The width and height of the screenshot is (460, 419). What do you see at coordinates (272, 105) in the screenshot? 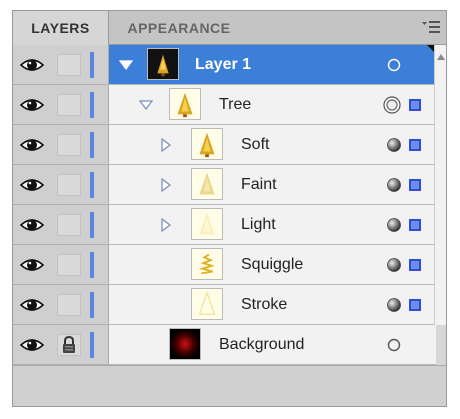
I see `layer-main: Tree` at bounding box center [272, 105].